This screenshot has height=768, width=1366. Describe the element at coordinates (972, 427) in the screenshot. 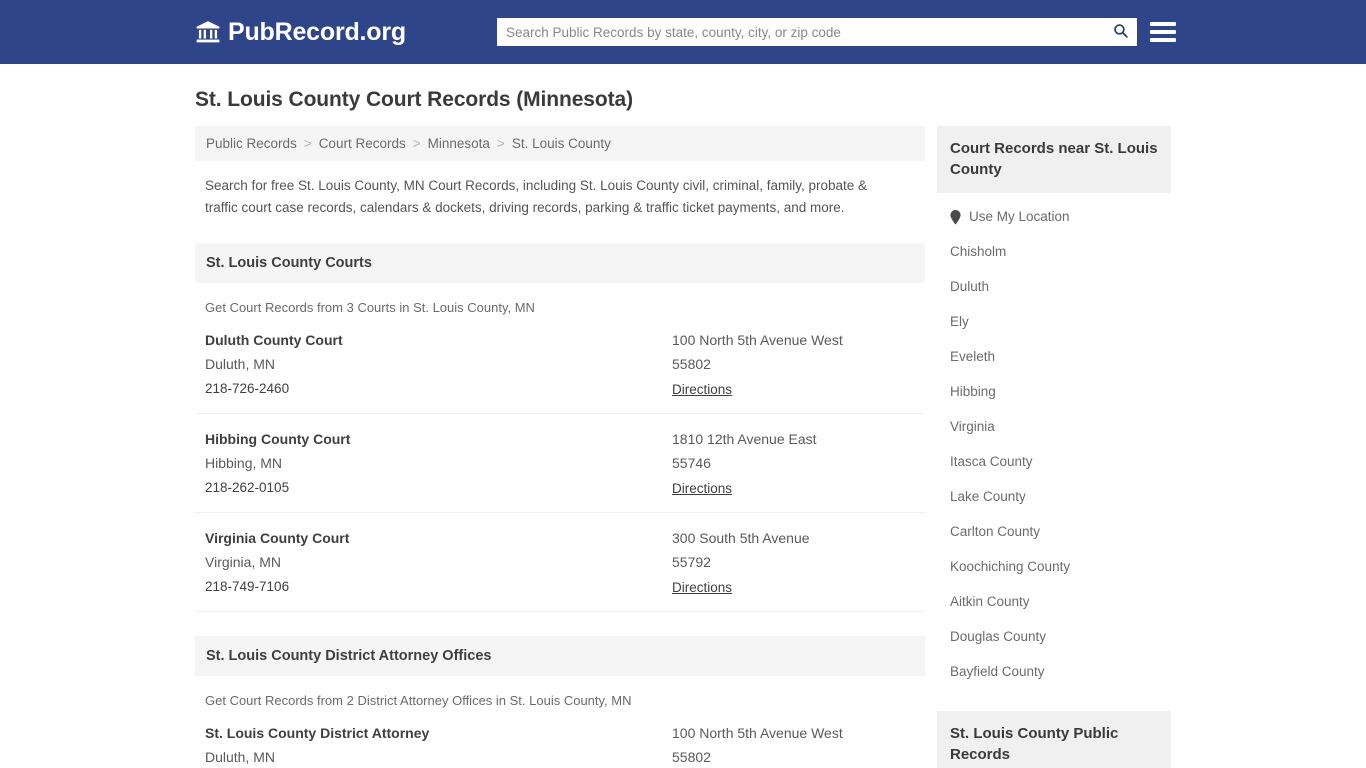

I see `sidebar-item-label: Virginia` at that location.